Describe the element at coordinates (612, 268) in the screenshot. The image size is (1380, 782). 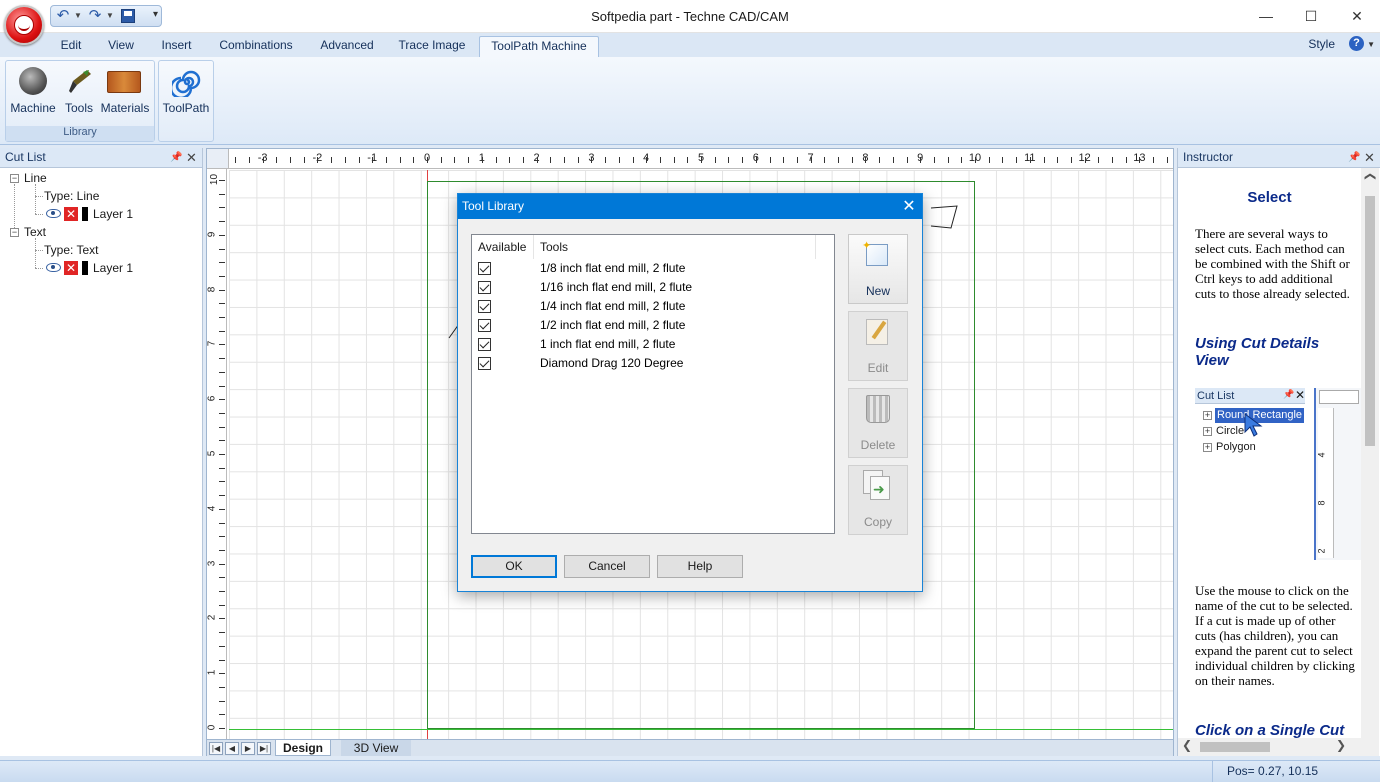
I see `tool-name: 1/8 inch flat end mill, 2 flute` at that location.